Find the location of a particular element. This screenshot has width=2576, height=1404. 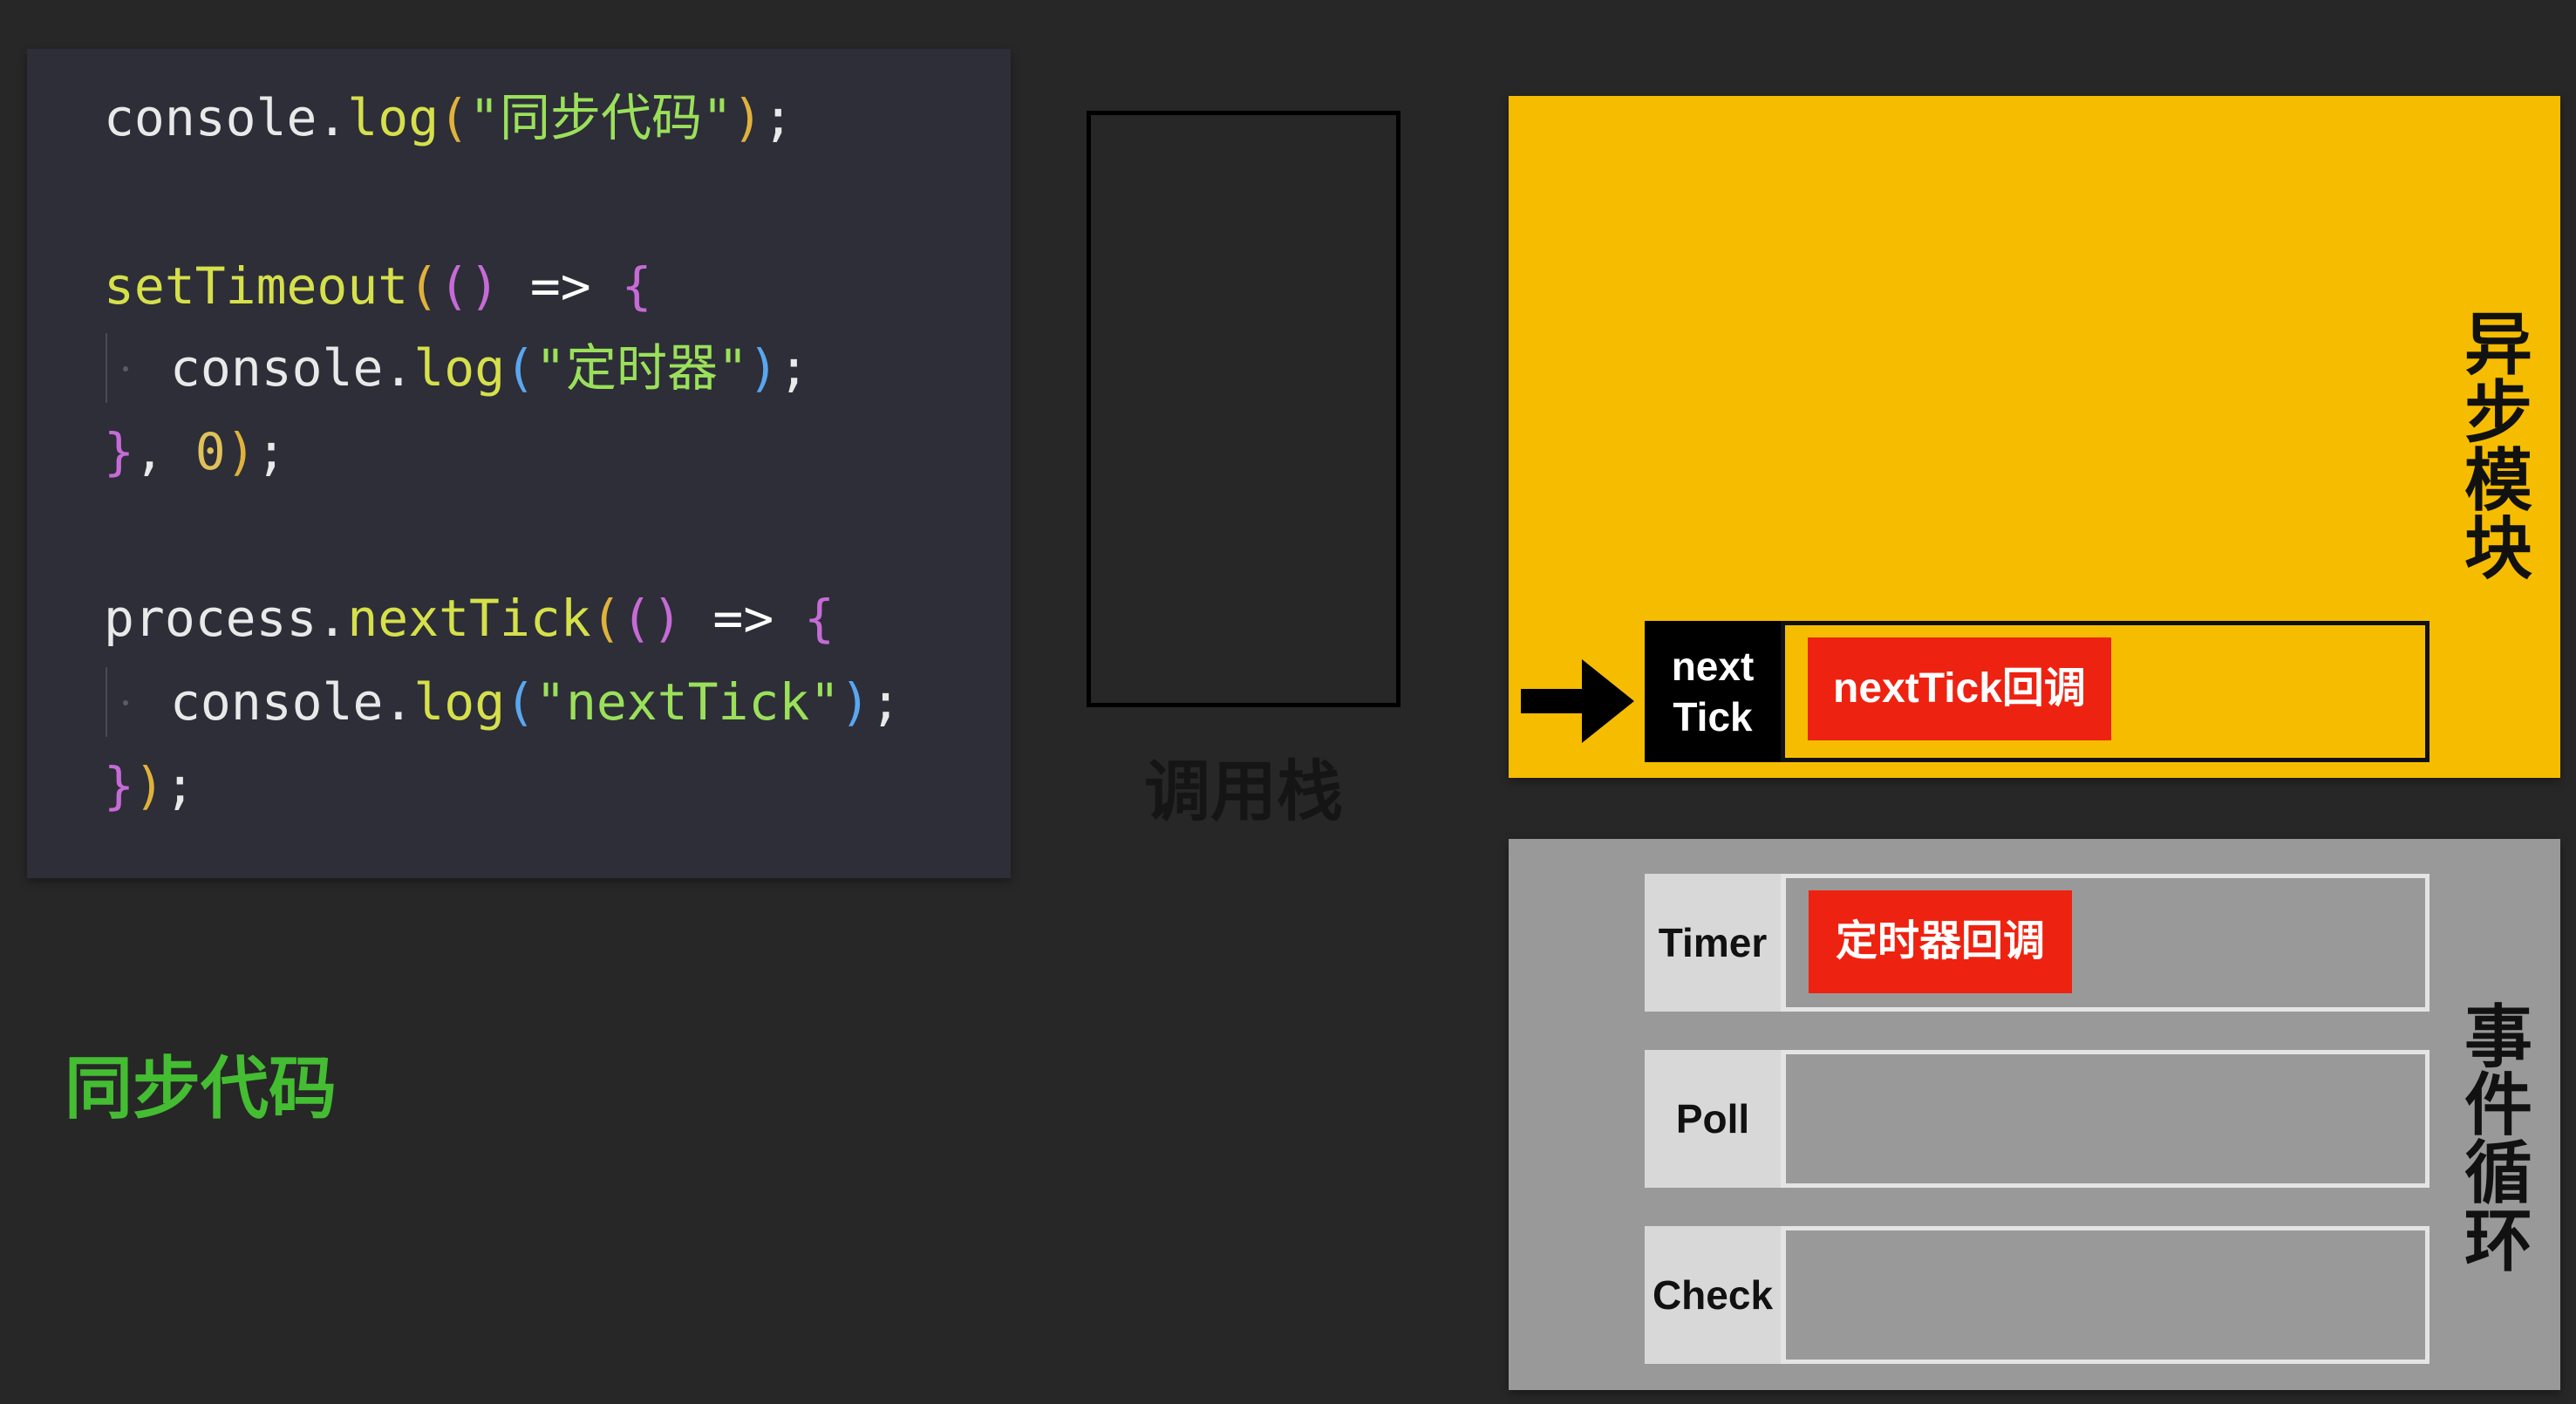

code-line-4: console.log("定时器"); is located at coordinates (456, 368).